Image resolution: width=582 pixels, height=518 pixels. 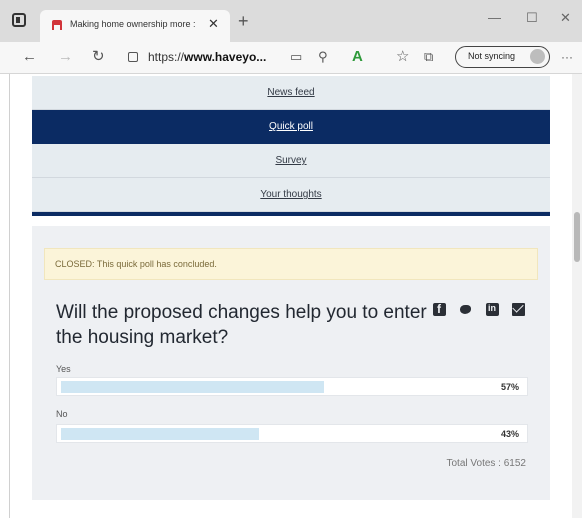 What do you see at coordinates (486, 463) in the screenshot?
I see `total-votes: Total Votes : 6152` at bounding box center [486, 463].